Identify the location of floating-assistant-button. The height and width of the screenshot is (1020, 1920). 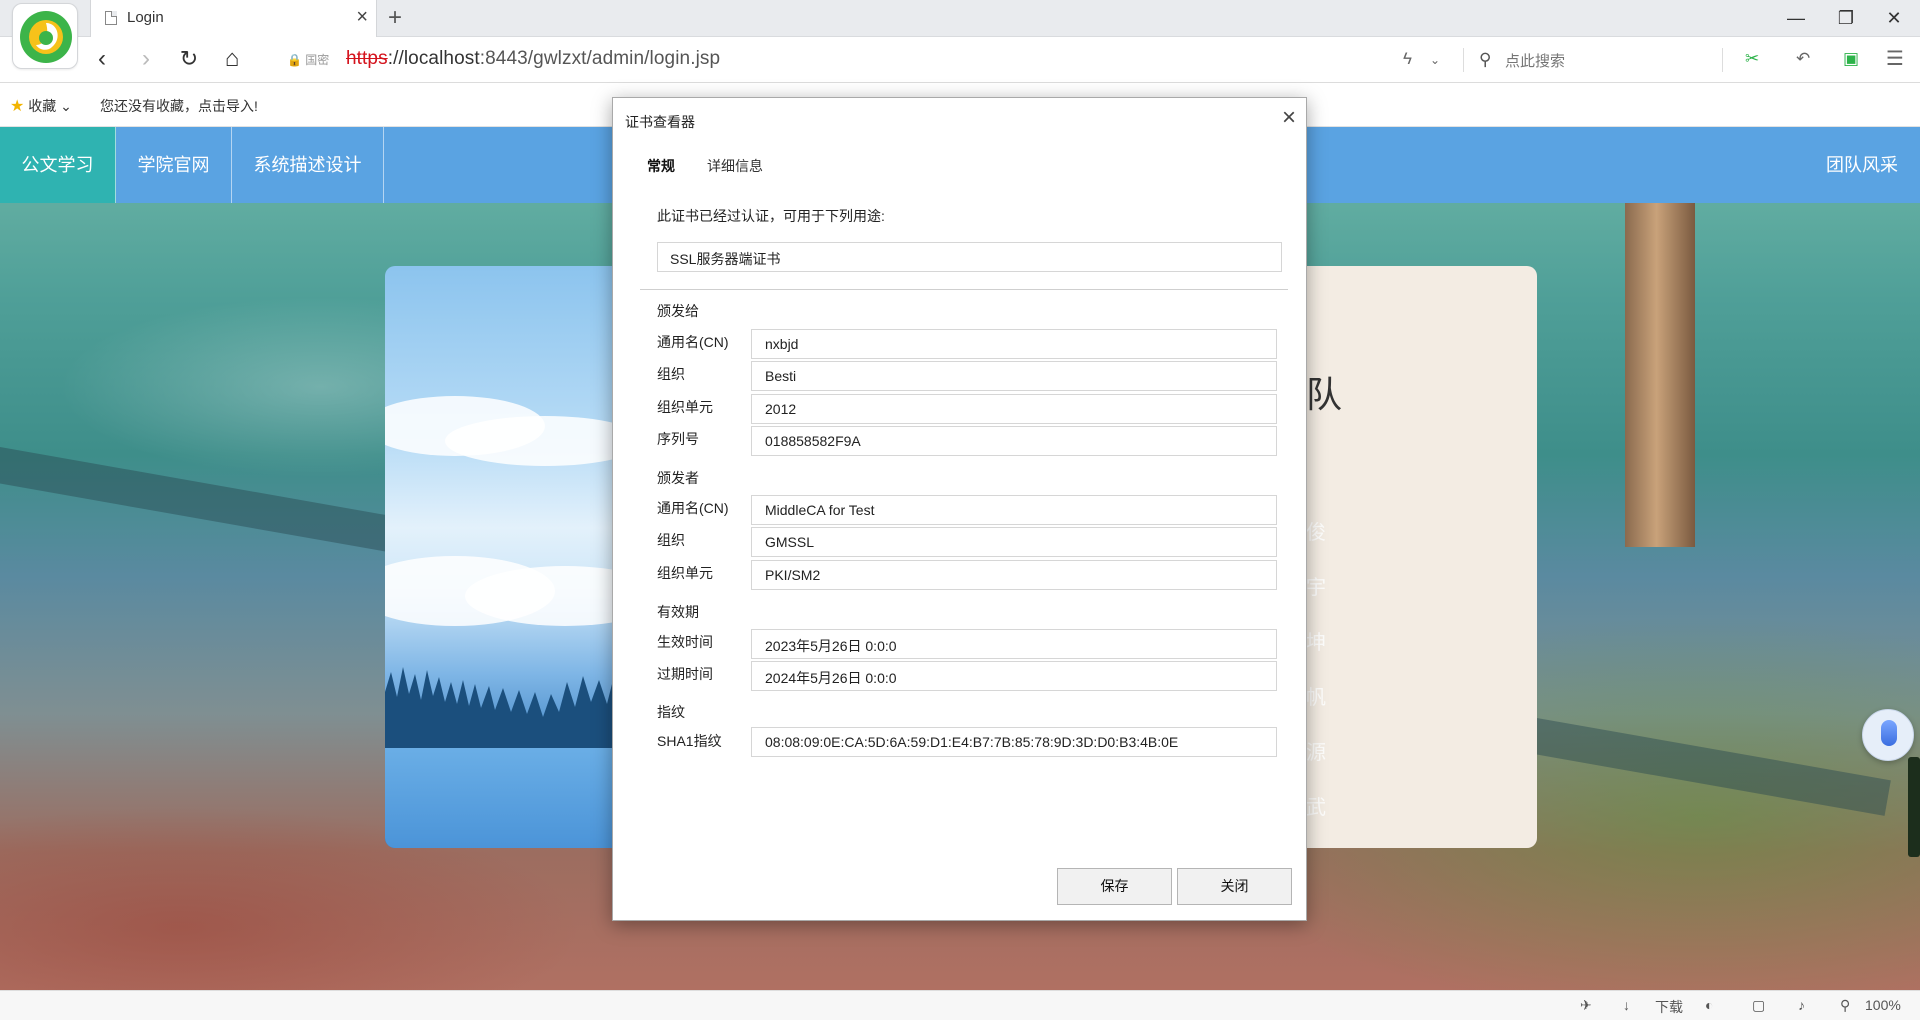
(1888, 735).